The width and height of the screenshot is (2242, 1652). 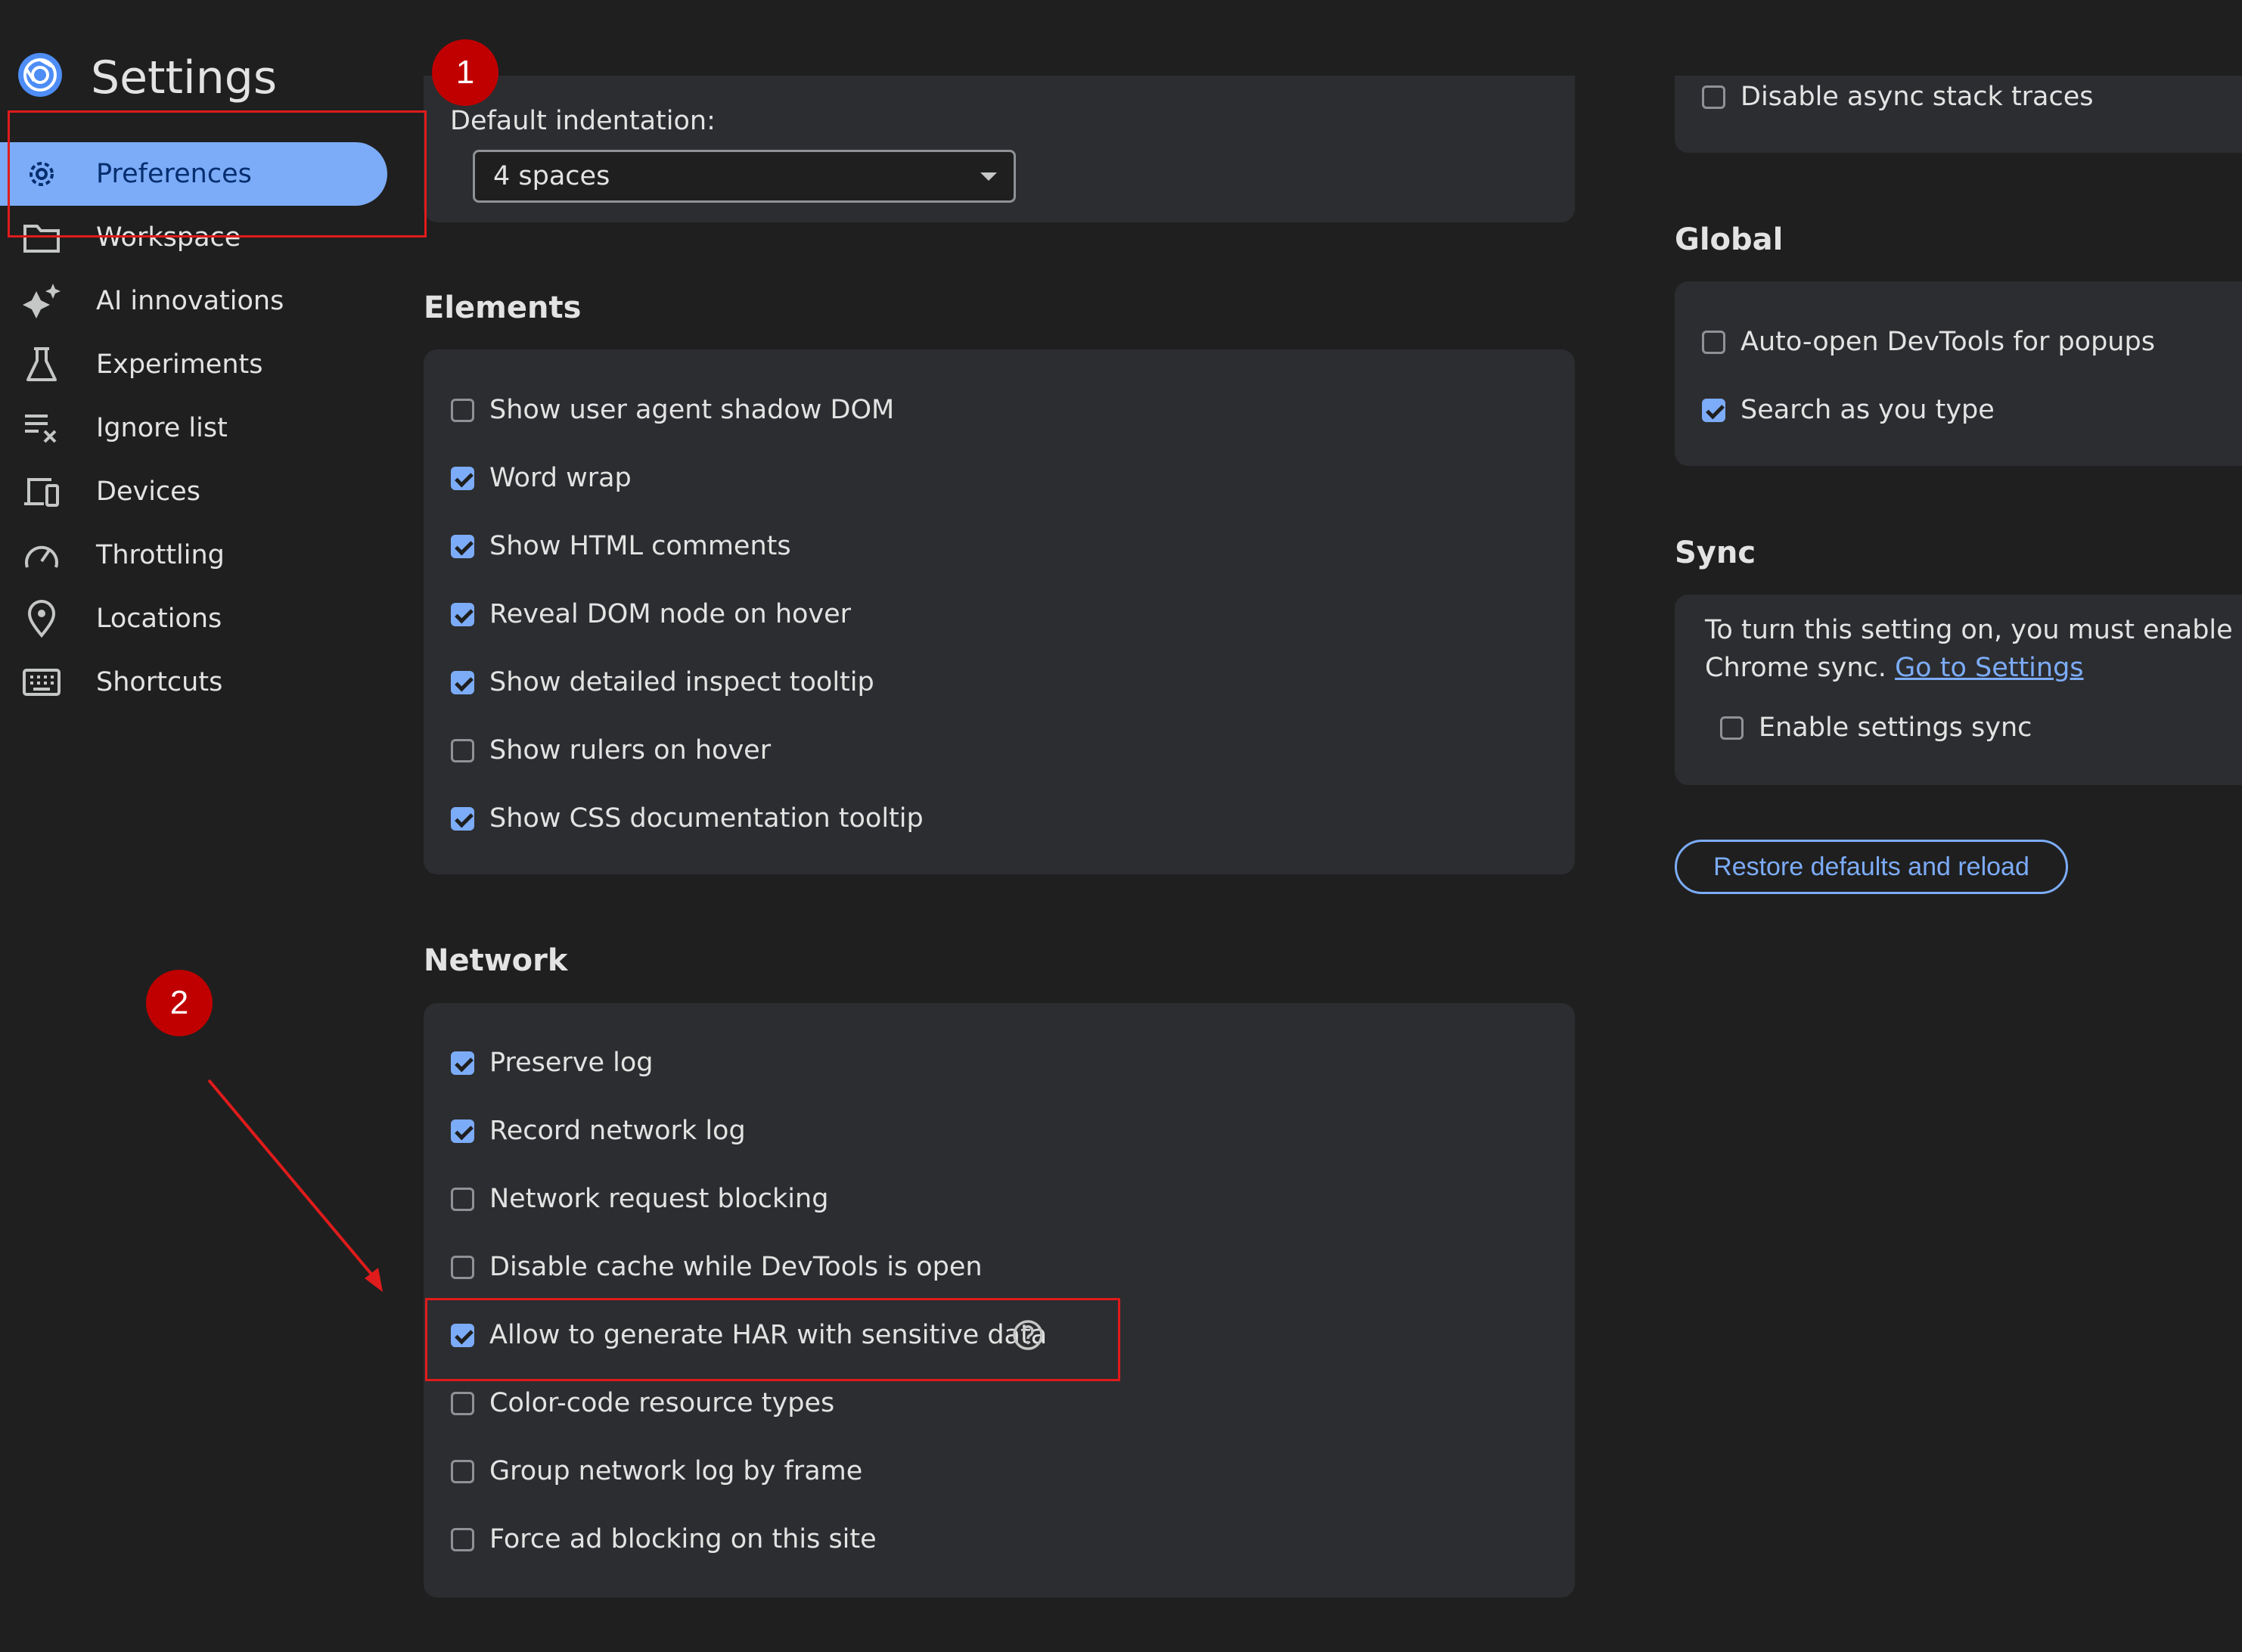 I want to click on checkbox-row-show-user-agent-shadow-dom: Show user agent shadow DOM, so click(x=672, y=410).